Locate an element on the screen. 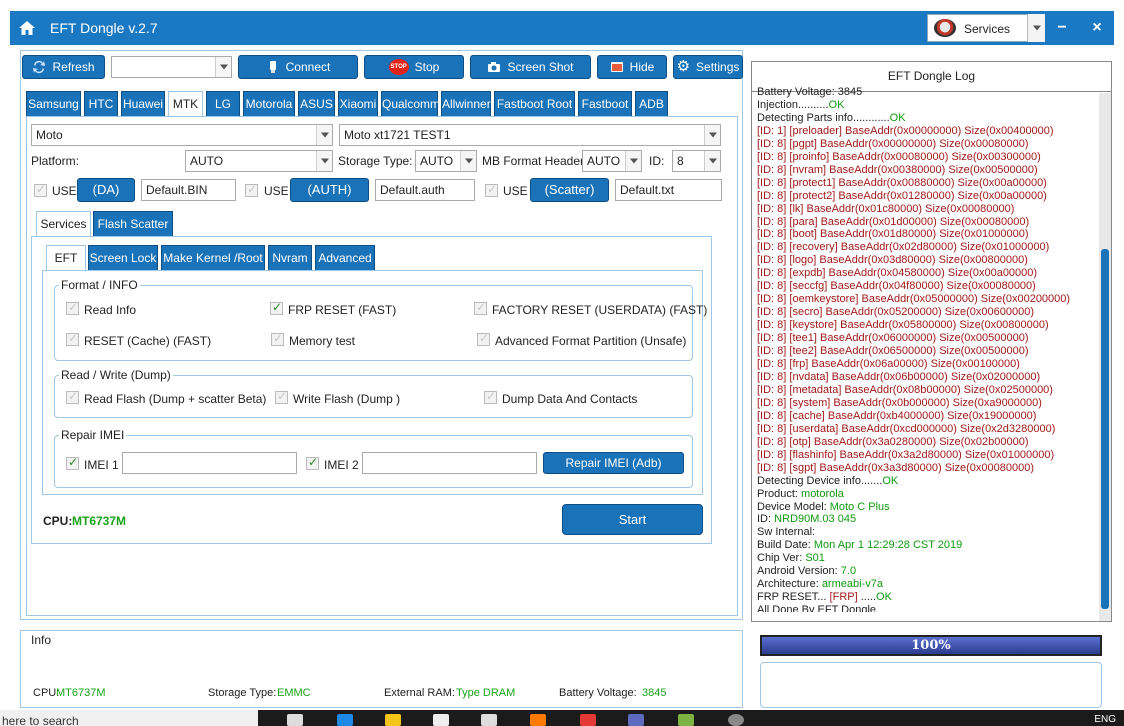 The height and width of the screenshot is (726, 1124). log-line: Product: motorola is located at coordinates (927, 494).